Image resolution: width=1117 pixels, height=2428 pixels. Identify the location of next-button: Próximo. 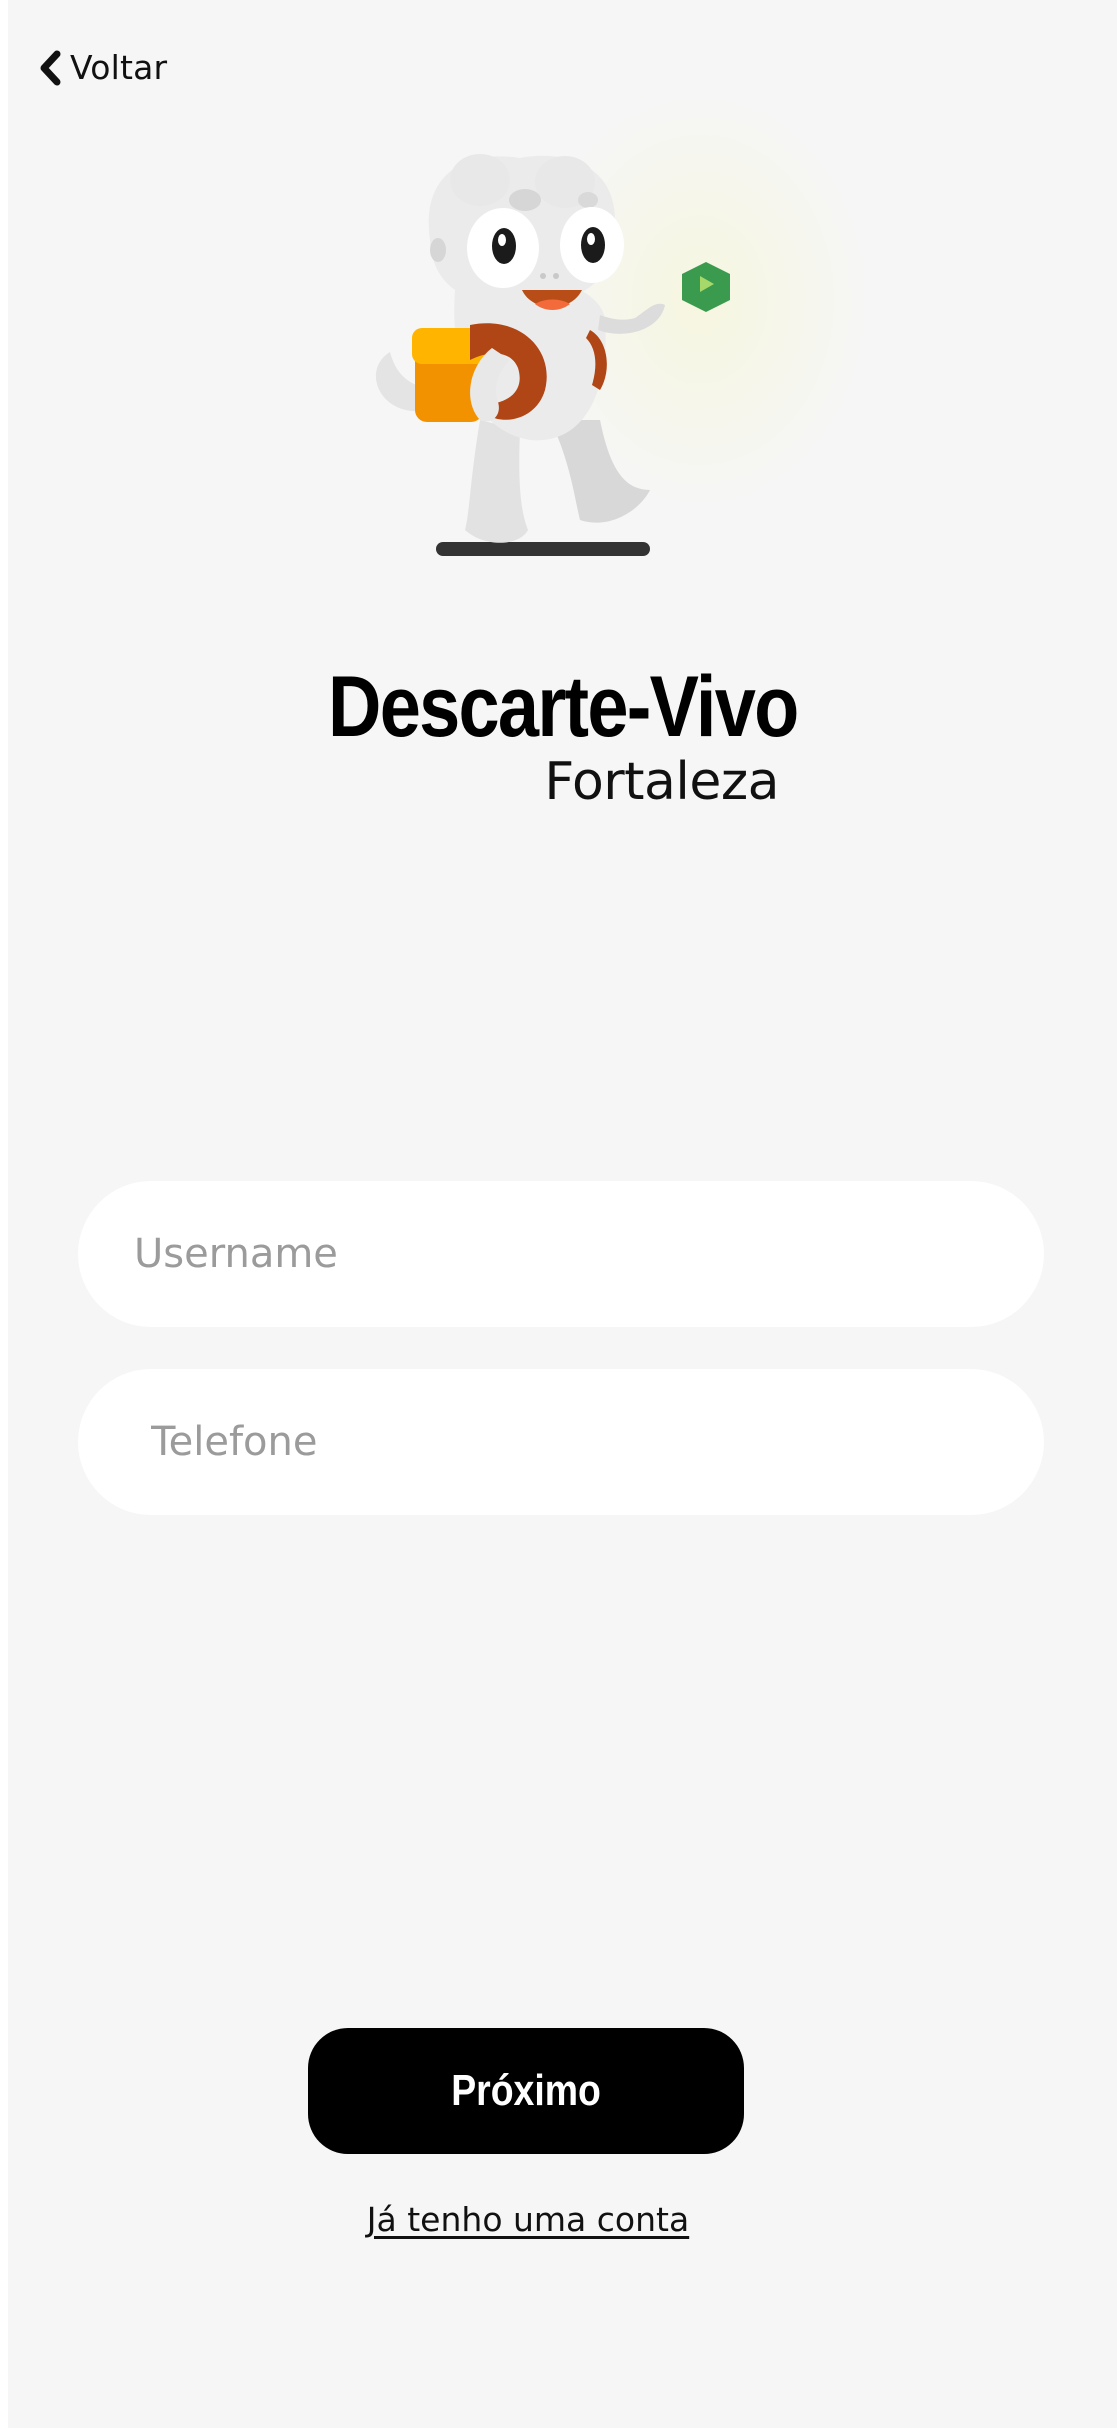
(526, 2091).